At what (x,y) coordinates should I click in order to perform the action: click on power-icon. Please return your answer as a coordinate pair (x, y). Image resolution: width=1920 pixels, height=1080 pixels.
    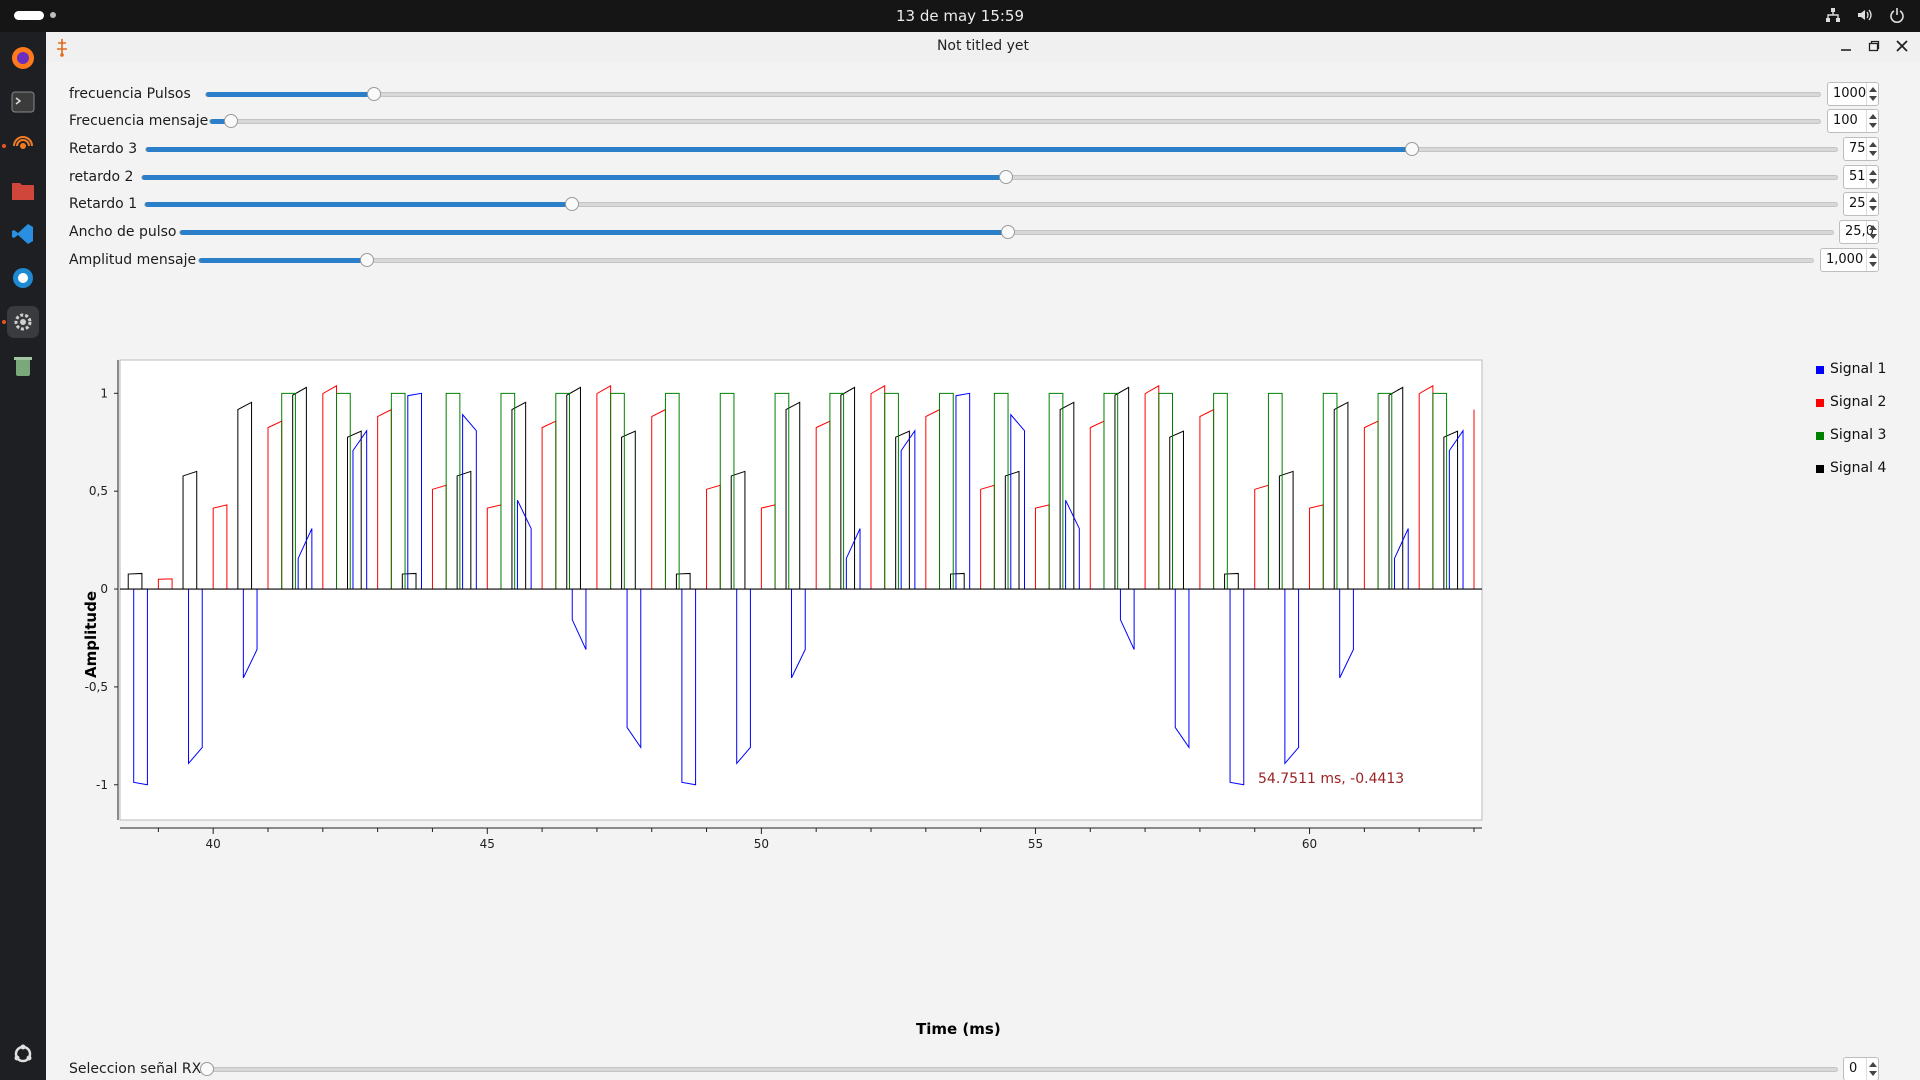
    Looking at the image, I should click on (1897, 15).